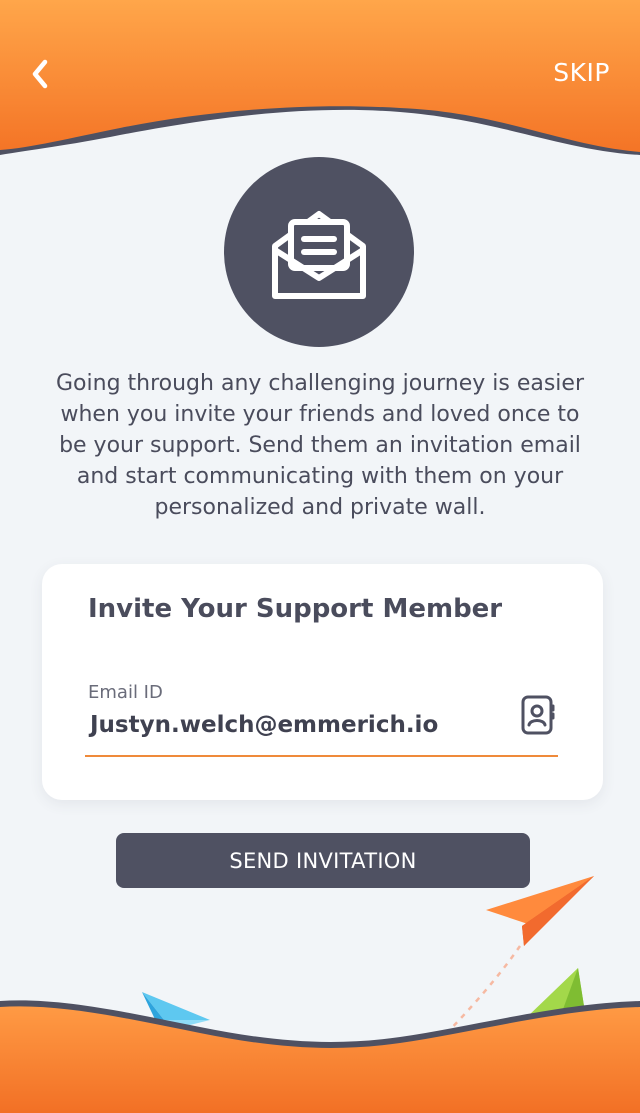 The height and width of the screenshot is (1113, 640). I want to click on envelope-badge, so click(319, 252).